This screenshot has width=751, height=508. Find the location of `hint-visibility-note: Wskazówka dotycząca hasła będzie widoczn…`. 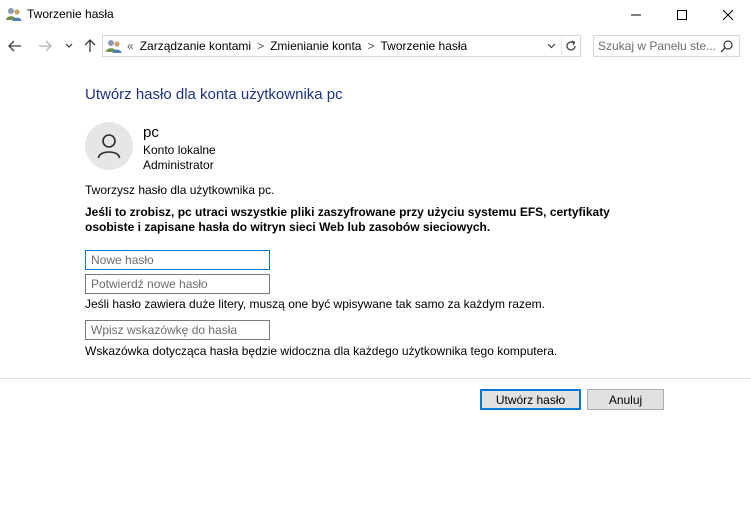

hint-visibility-note: Wskazówka dotycząca hasła będzie widoczn… is located at coordinates (321, 351).